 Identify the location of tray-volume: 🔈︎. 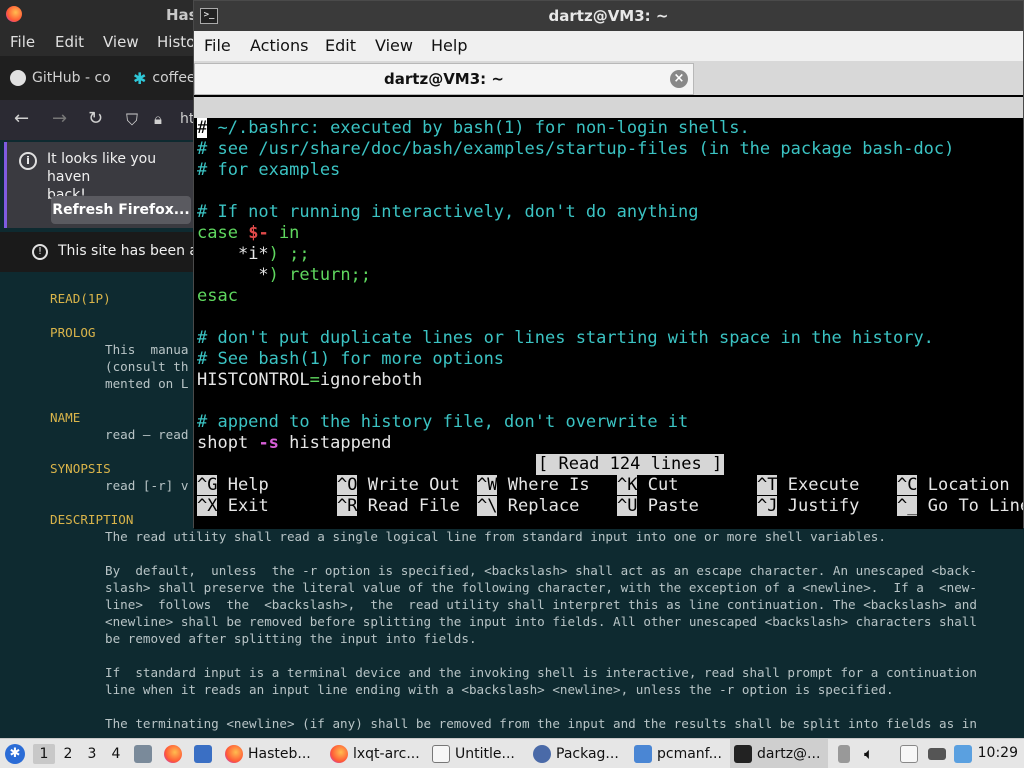
(874, 753).